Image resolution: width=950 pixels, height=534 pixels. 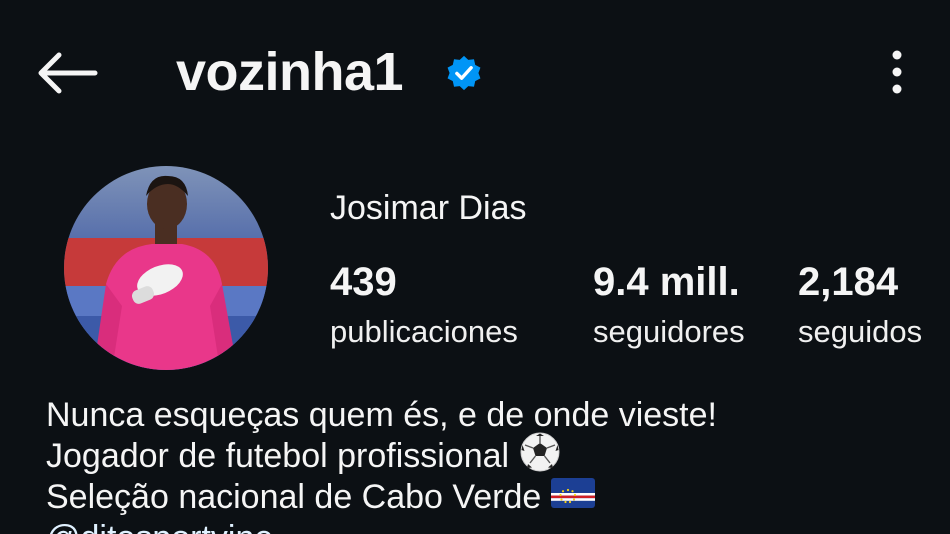 I want to click on stat-posts-label: publicaciones, so click(x=424, y=331).